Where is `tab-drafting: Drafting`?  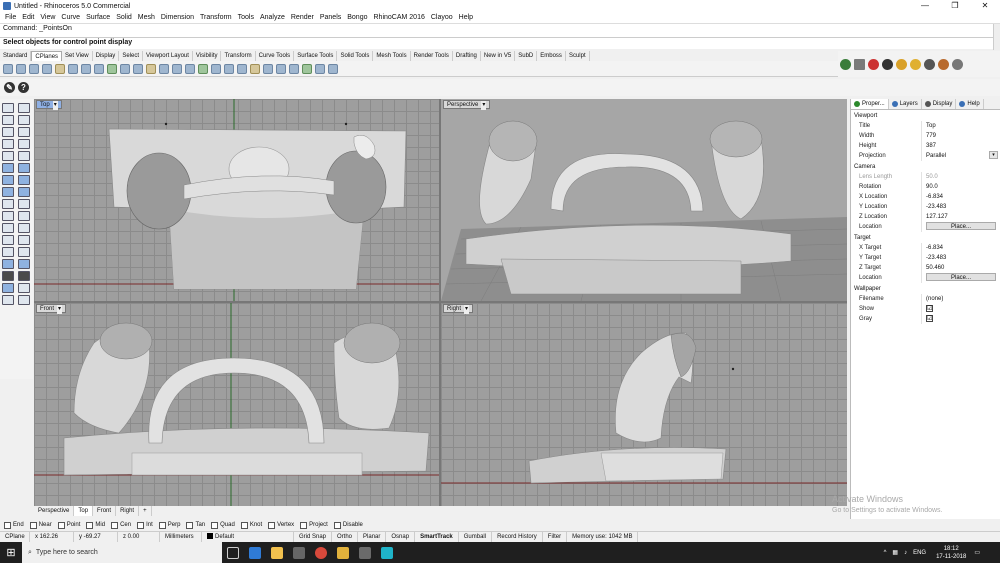
tab-drafting: Drafting is located at coordinates (467, 56).